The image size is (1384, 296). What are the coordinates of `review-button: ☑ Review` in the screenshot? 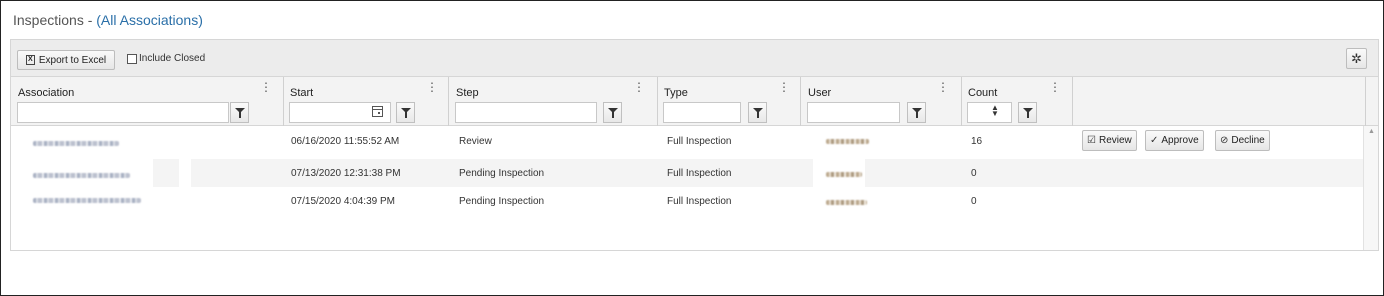 It's located at (1109, 140).